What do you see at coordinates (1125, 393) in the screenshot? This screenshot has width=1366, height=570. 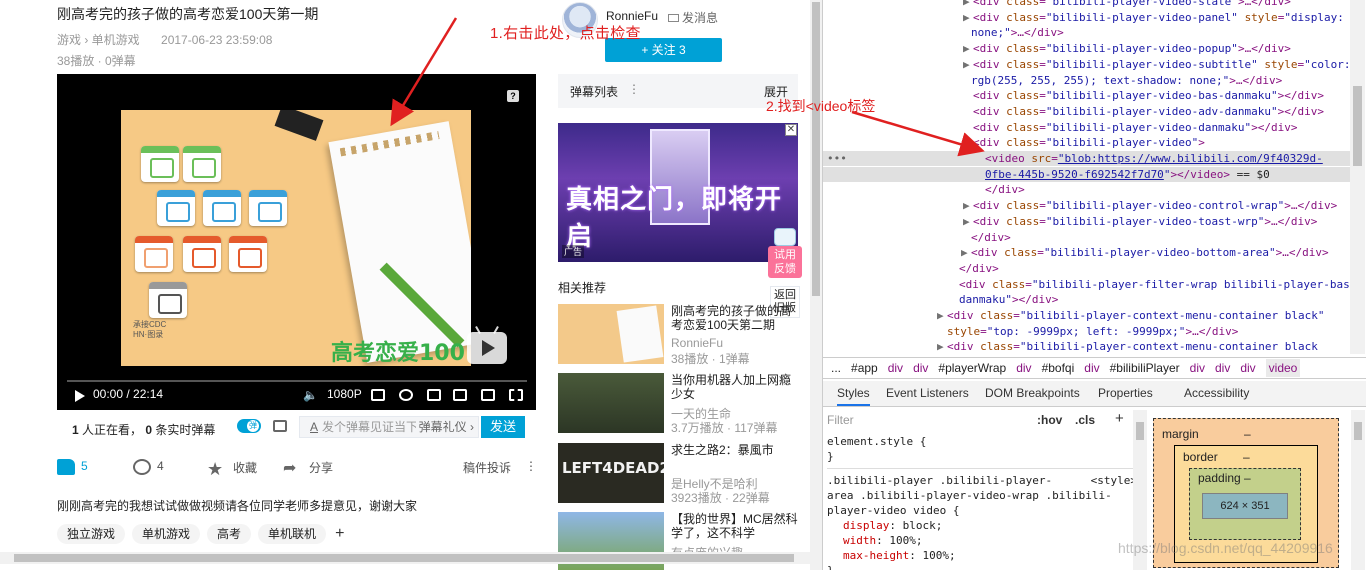 I see `tab-properties: Properties` at bounding box center [1125, 393].